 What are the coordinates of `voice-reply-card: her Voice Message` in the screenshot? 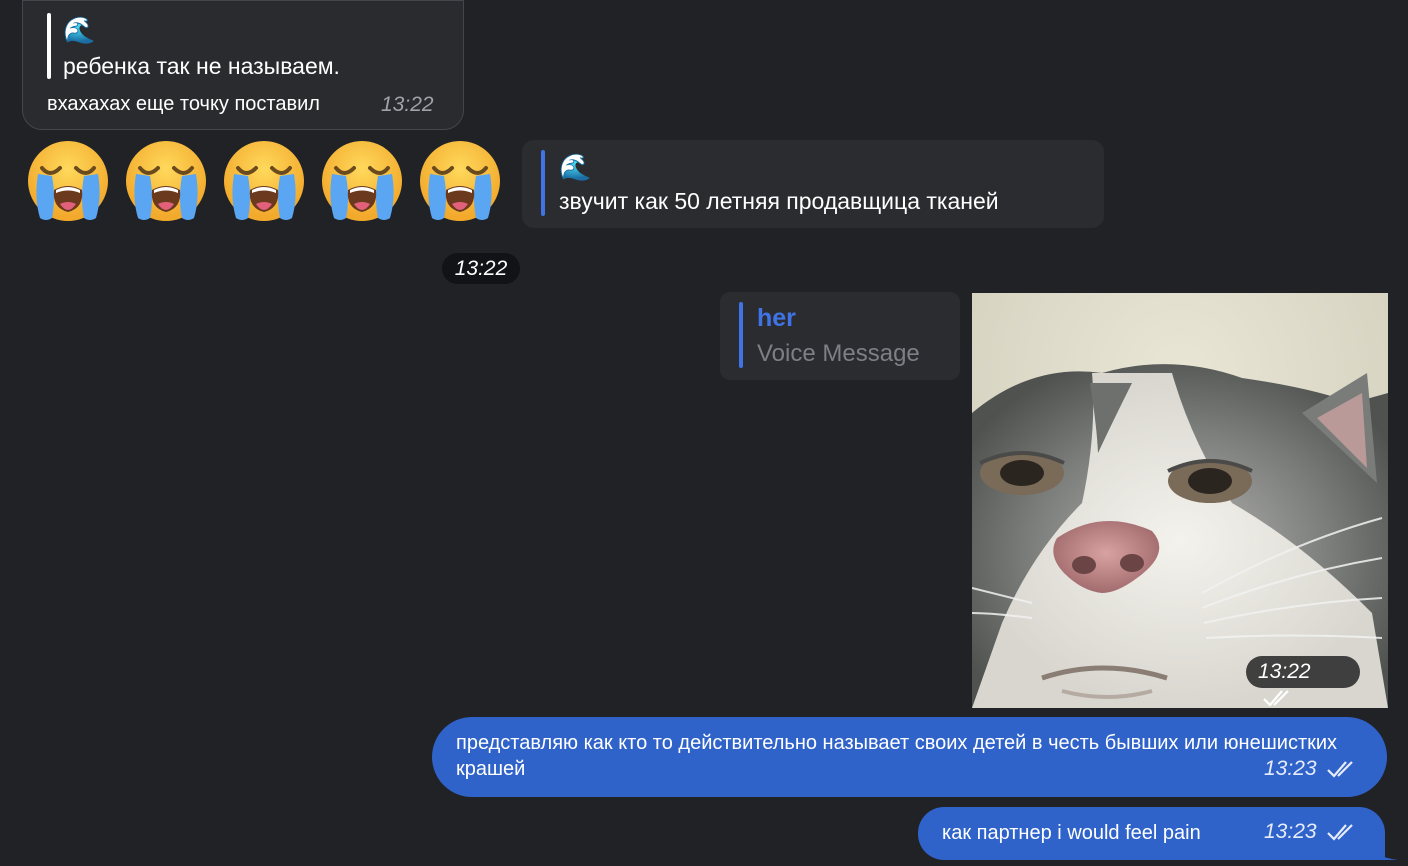 It's located at (840, 336).